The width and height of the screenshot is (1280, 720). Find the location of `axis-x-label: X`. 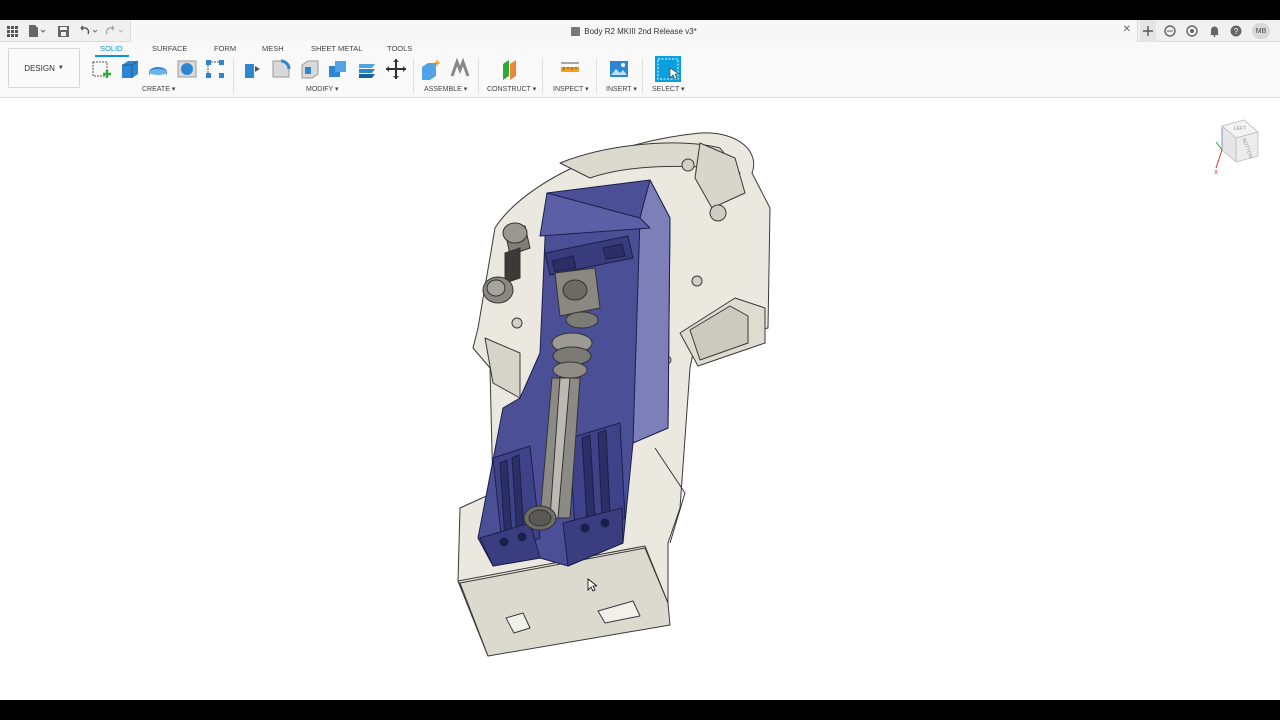

axis-x-label: X is located at coordinates (1216, 173).